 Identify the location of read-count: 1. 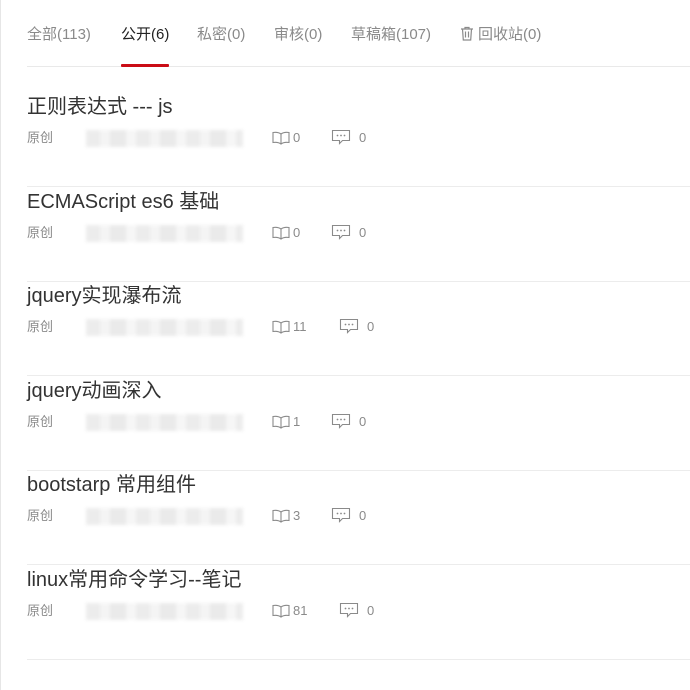
(286, 422).